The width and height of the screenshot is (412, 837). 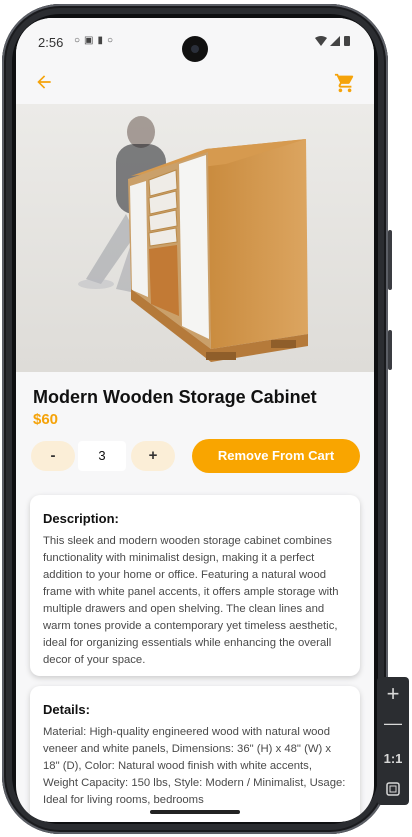 I want to click on app-bar, so click(x=195, y=84).